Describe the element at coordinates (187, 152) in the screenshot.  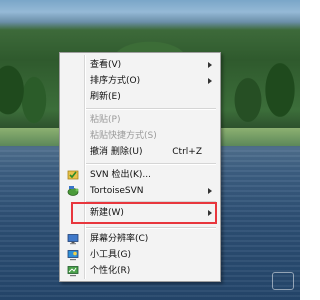
I see `menu-item-shortcut: Ctrl+Z` at that location.